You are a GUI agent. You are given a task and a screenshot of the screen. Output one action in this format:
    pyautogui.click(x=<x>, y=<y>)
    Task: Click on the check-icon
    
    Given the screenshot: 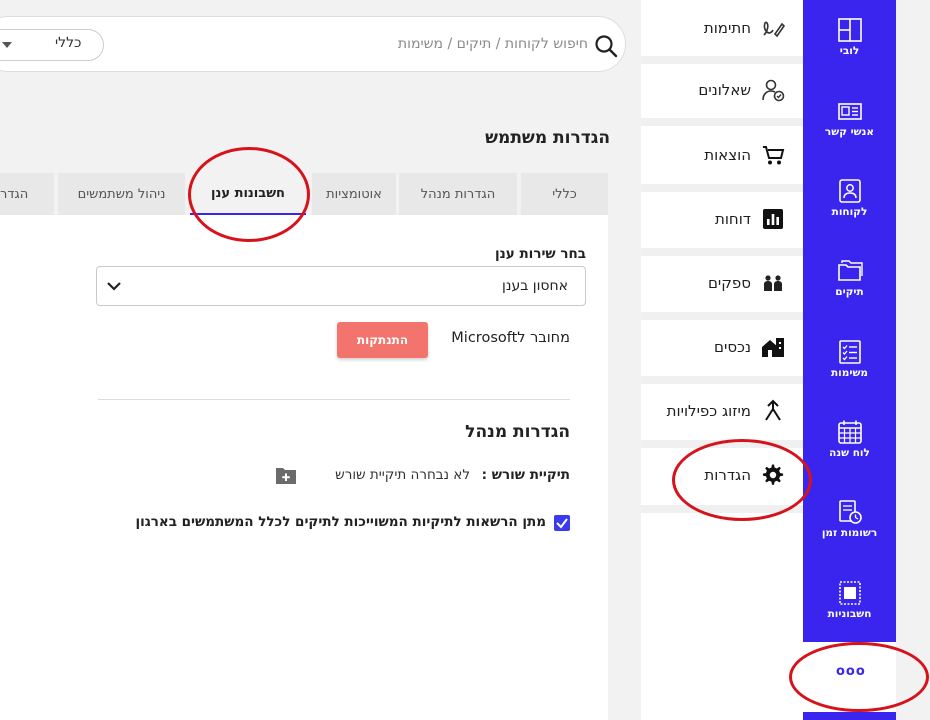 What is the action you would take?
    pyautogui.click(x=562, y=523)
    